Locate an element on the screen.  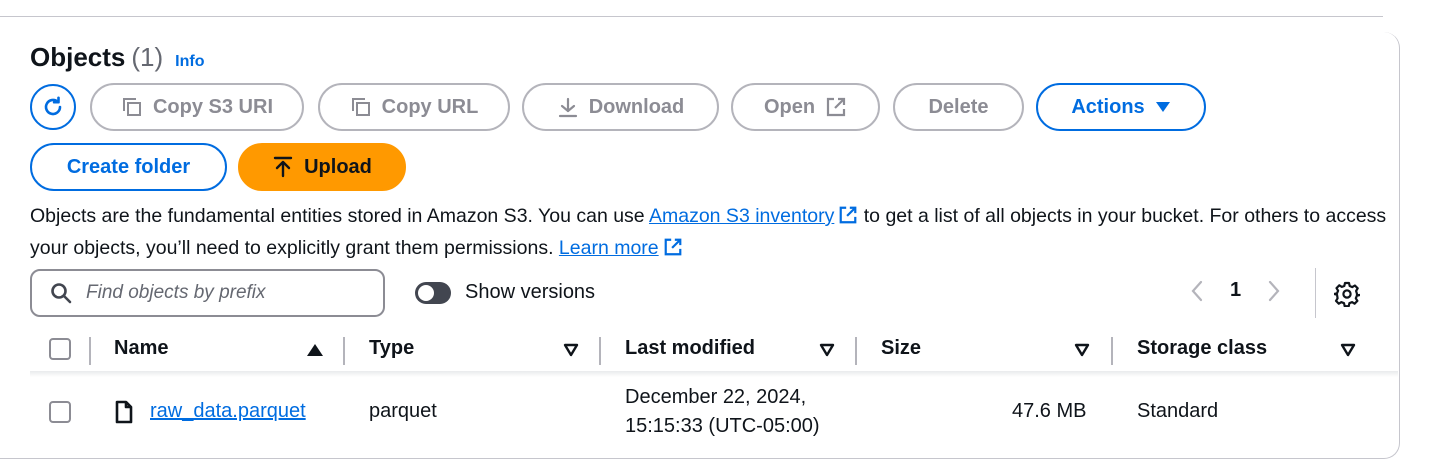
object-name-link: raw_data.parquet is located at coordinates (228, 411).